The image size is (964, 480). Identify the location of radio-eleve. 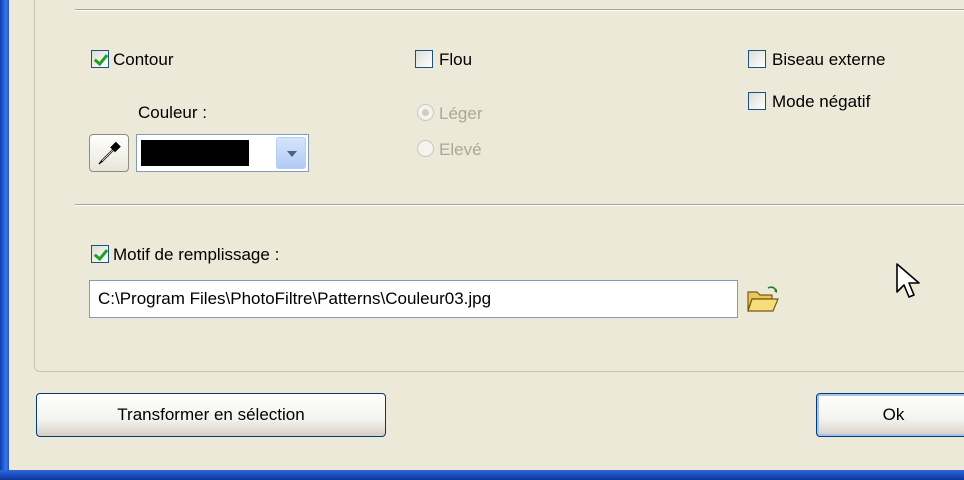
(425, 148).